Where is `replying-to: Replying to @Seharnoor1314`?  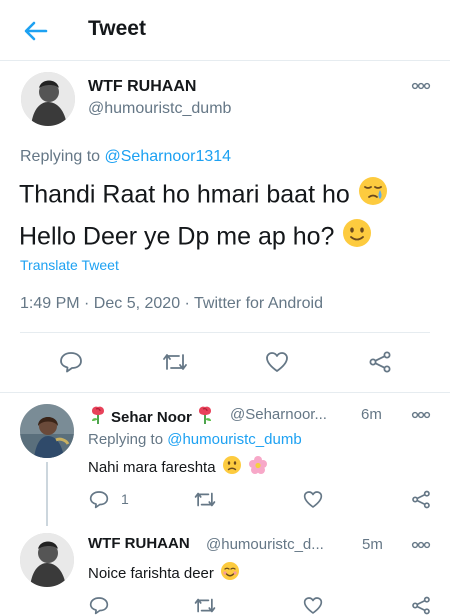
replying-to: Replying to @Seharnoor1314 is located at coordinates (125, 157).